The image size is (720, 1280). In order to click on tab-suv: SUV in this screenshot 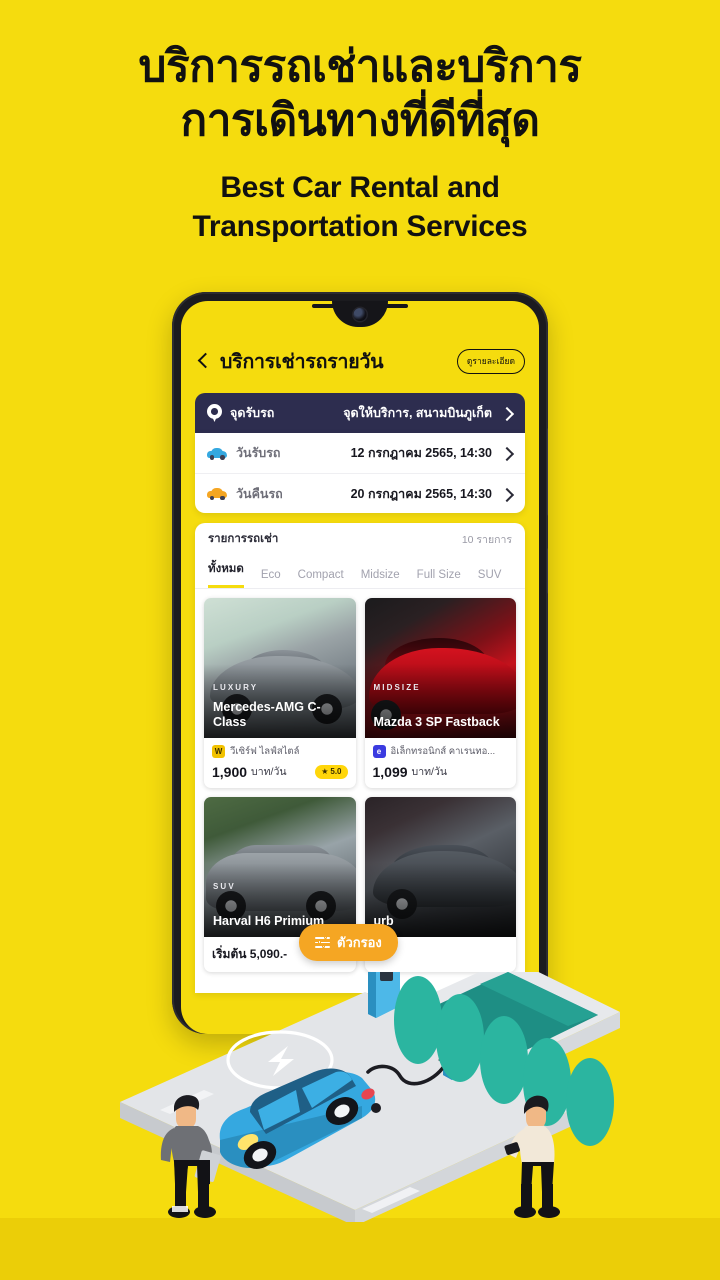, I will do `click(490, 578)`.